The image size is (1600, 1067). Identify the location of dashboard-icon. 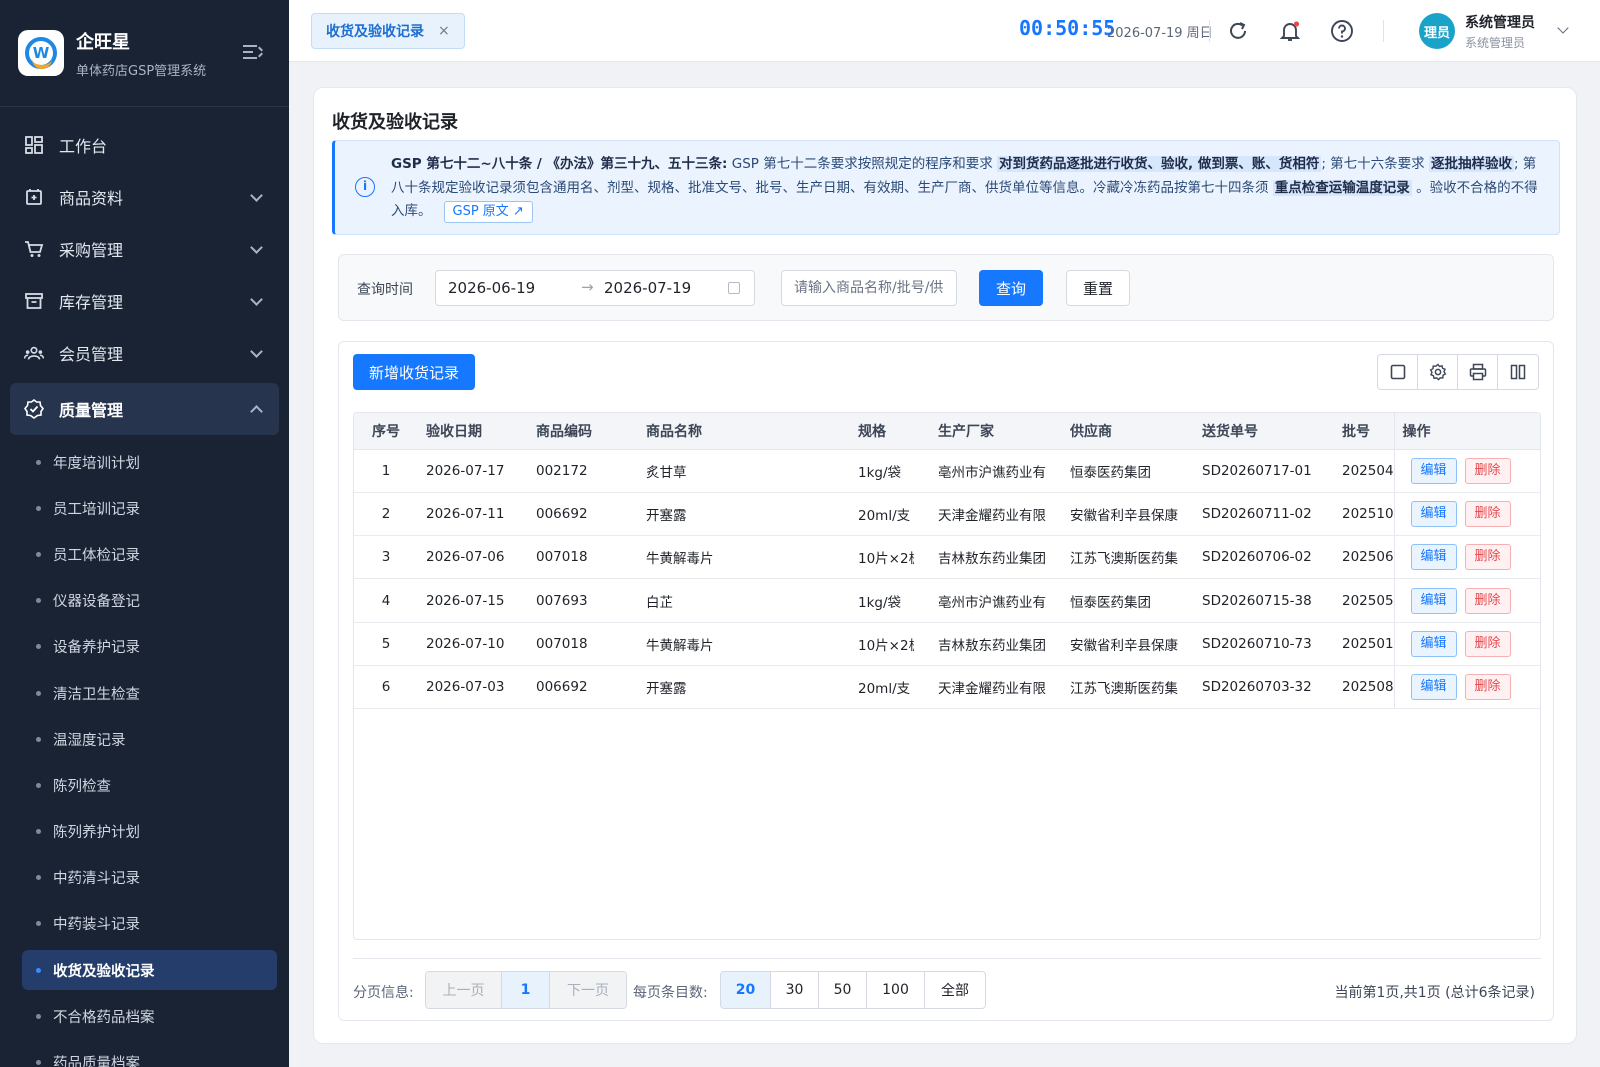
(34, 145).